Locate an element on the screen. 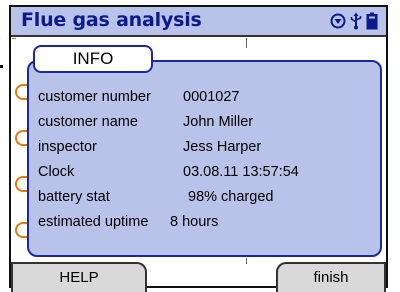  info-row-battery-stat: battery stat 98% charged is located at coordinates (208, 198).